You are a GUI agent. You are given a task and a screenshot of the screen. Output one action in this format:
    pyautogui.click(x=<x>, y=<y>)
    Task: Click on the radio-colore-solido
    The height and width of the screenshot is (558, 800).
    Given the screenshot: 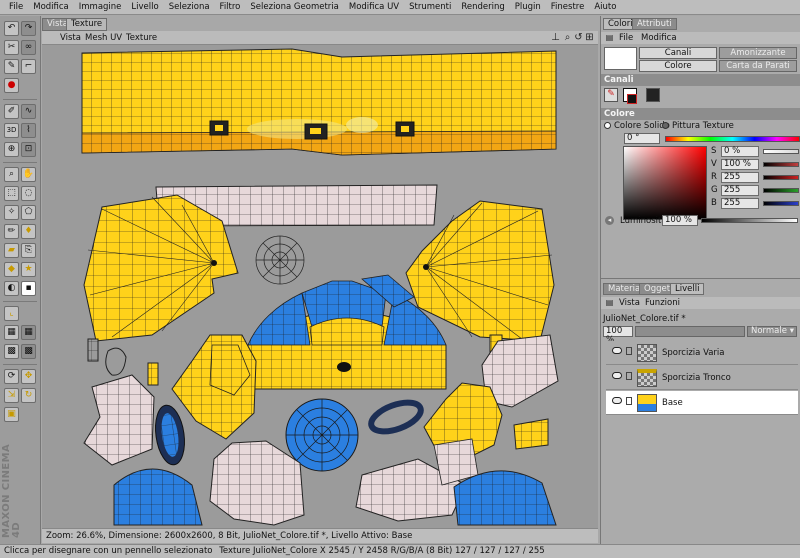 What is the action you would take?
    pyautogui.click(x=607, y=125)
    